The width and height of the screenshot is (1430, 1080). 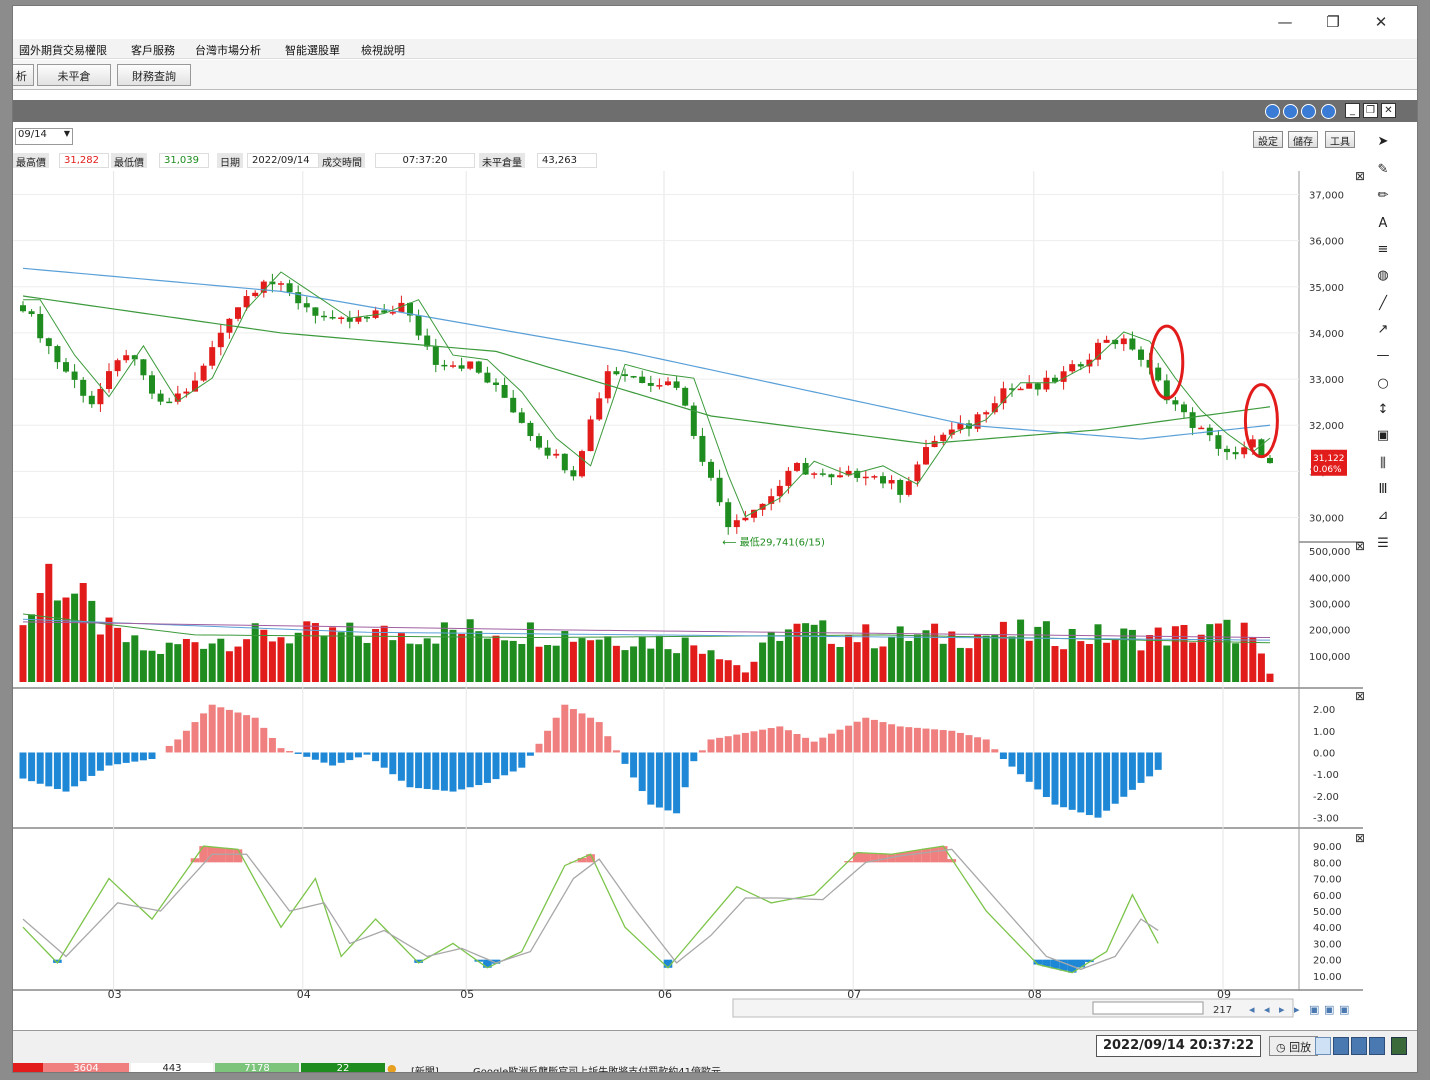 I want to click on maximize-button: ❐, so click(x=1333, y=22).